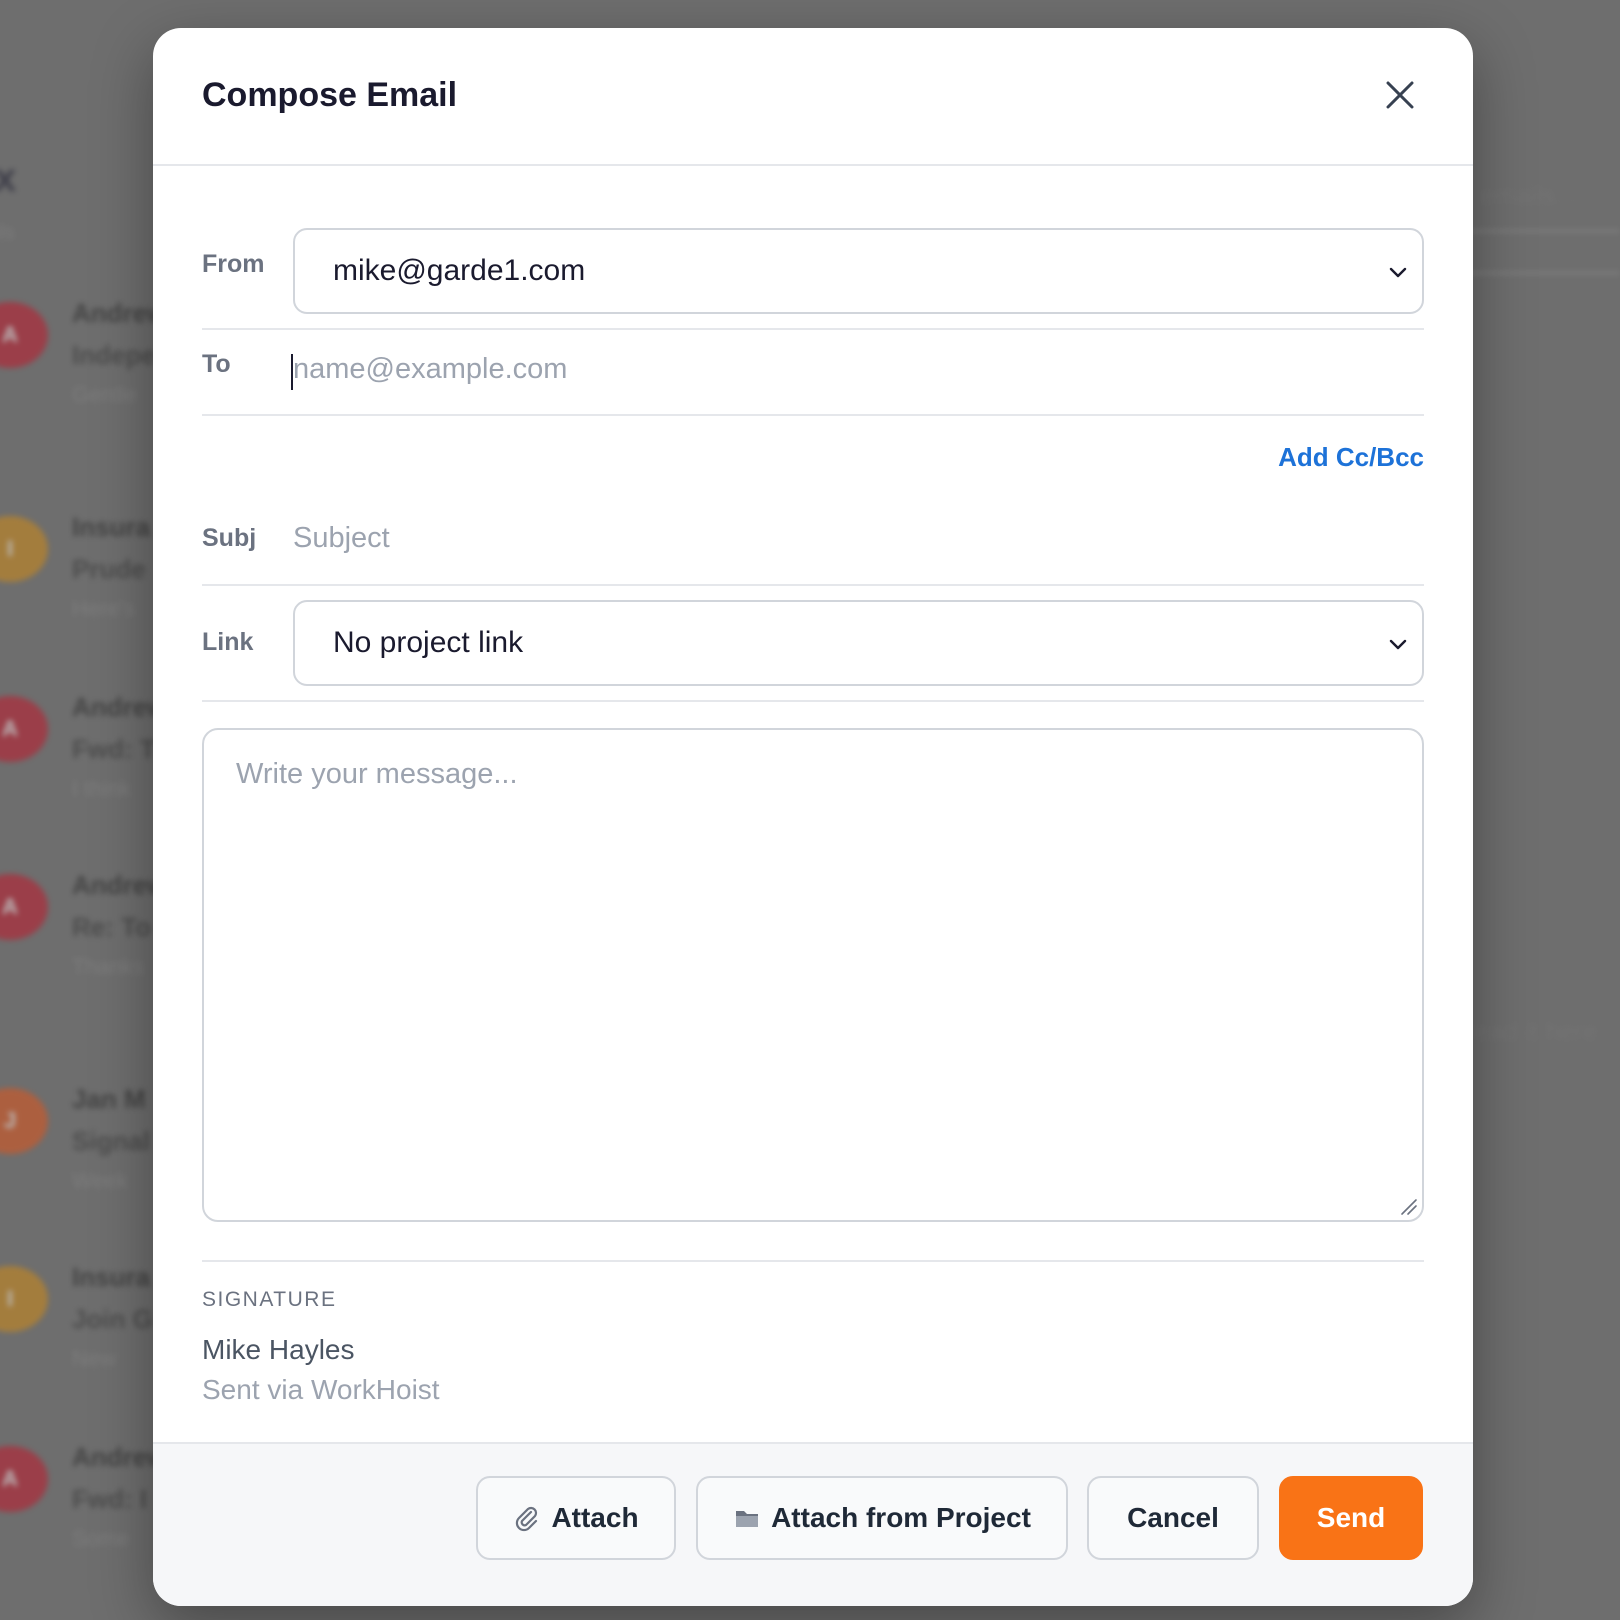  I want to click on folder-icon, so click(747, 1519).